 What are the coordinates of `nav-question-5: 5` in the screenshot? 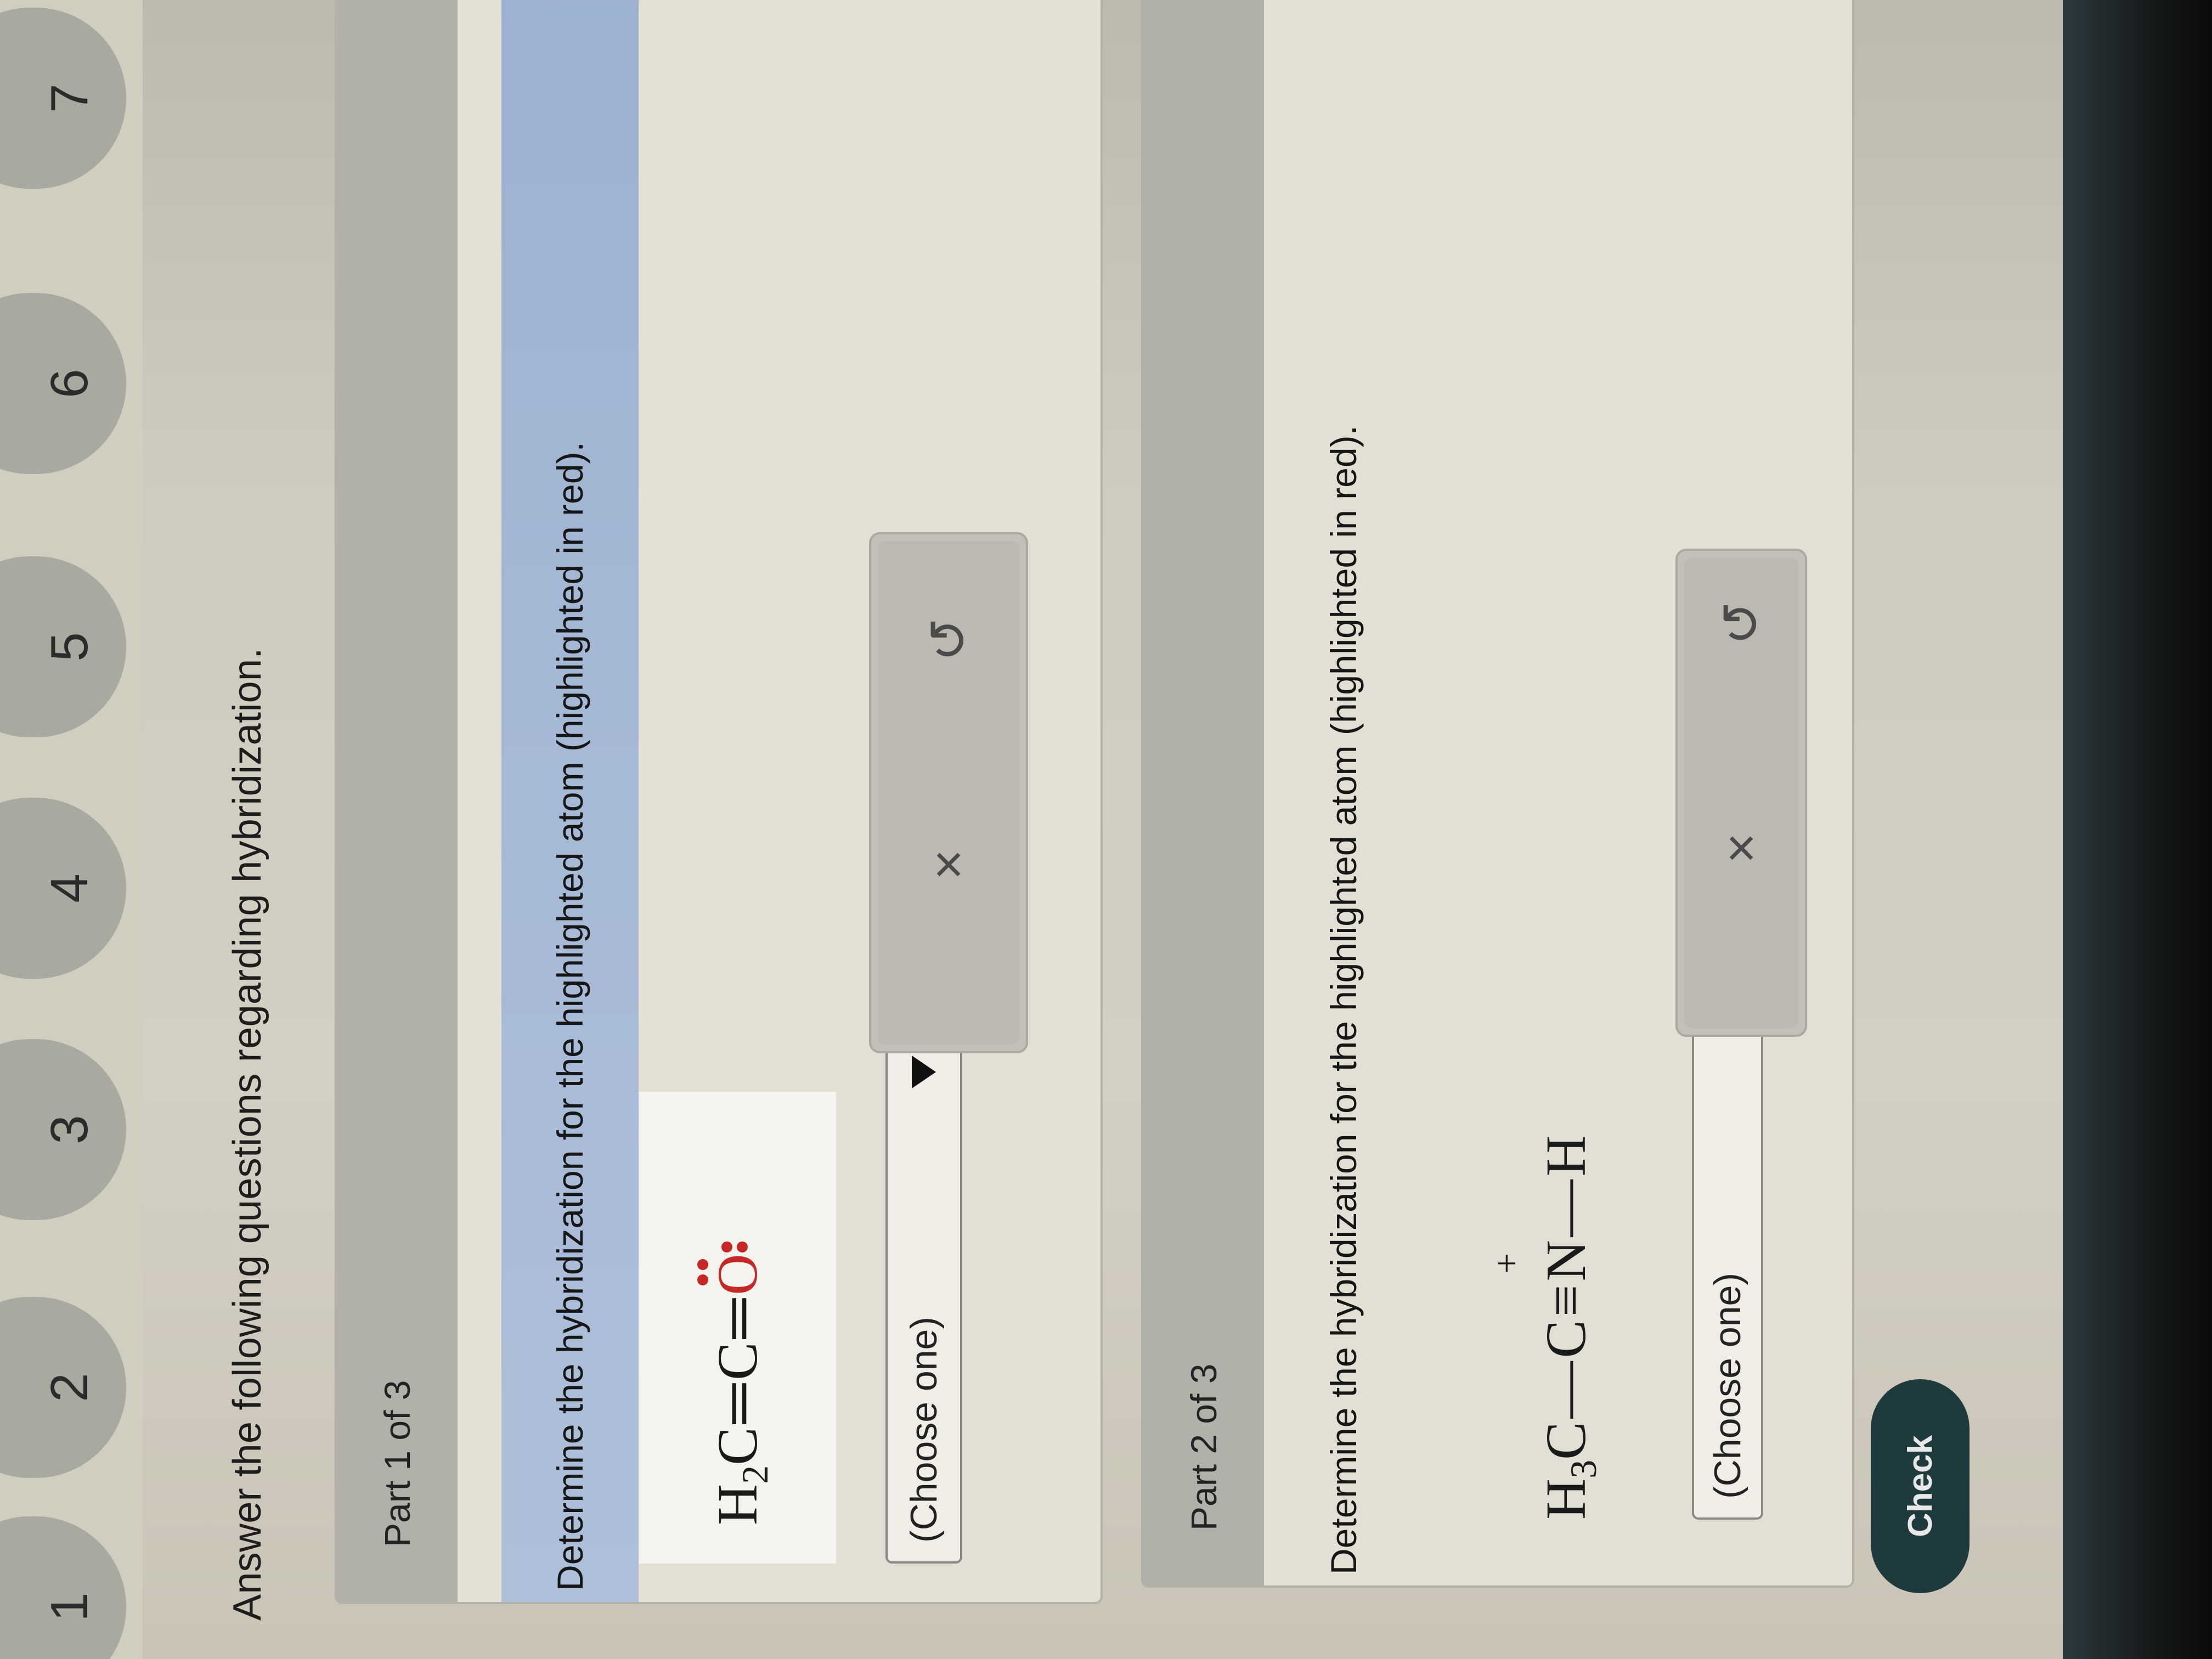 It's located at (63, 646).